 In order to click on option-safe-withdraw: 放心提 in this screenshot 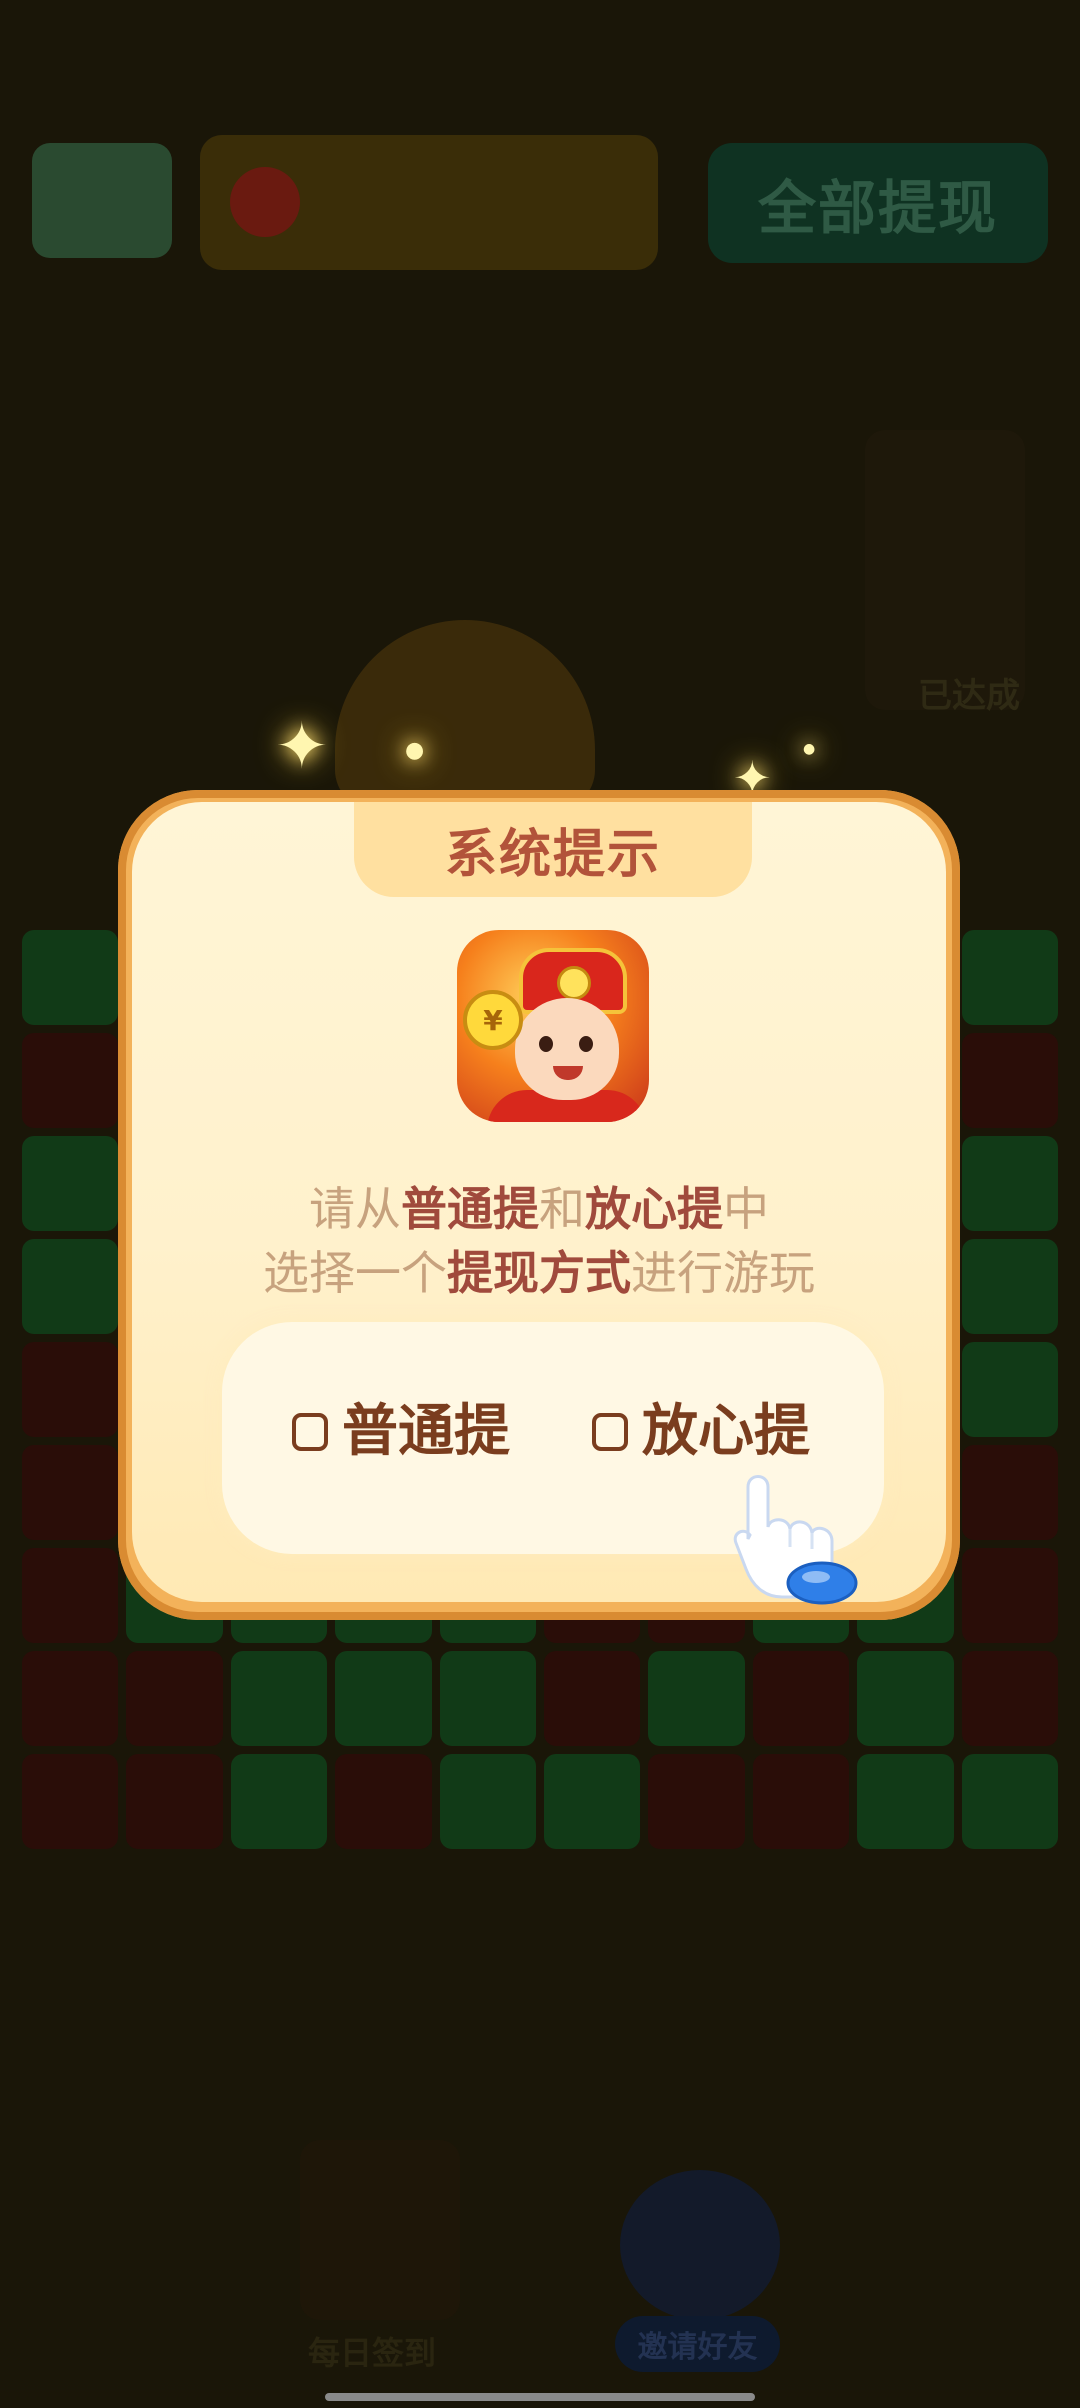, I will do `click(701, 1432)`.